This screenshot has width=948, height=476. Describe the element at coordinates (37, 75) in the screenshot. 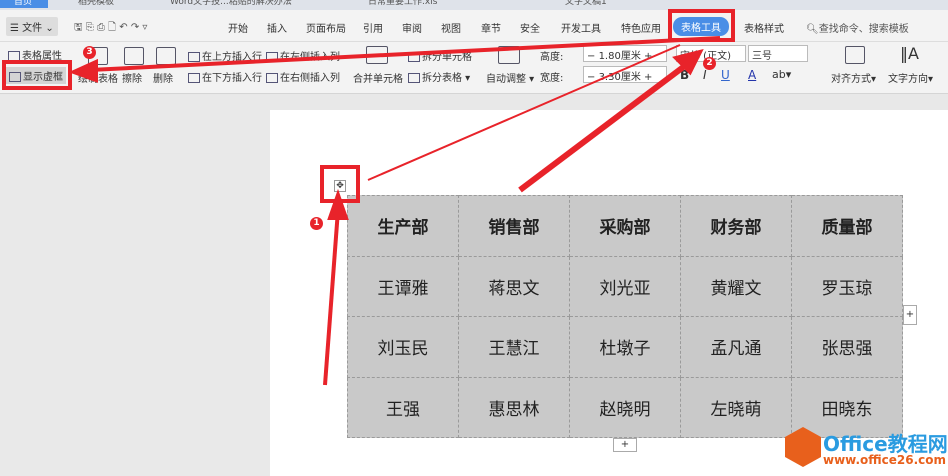

I see `highlight-box-show-gridlines` at that location.